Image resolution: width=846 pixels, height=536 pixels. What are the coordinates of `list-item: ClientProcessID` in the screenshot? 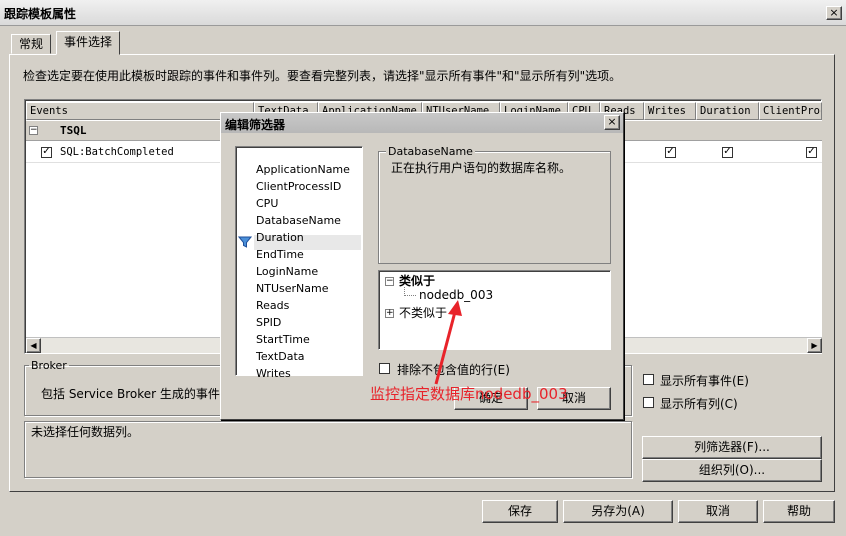 It's located at (298, 186).